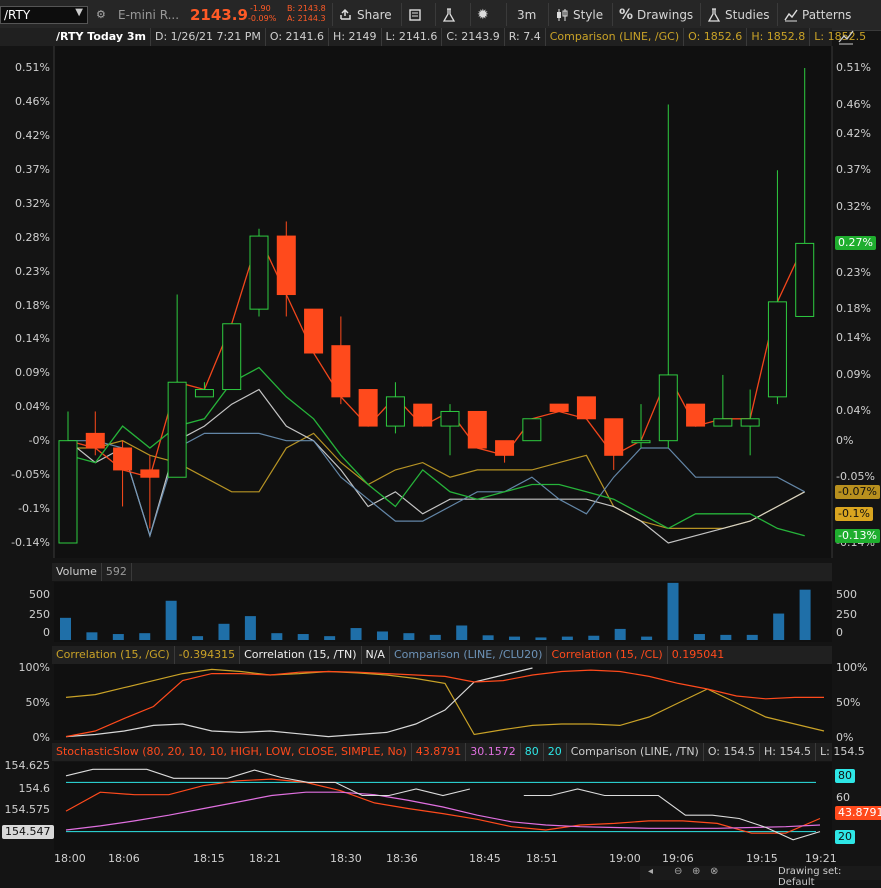 This screenshot has width=881, height=888. Describe the element at coordinates (857, 491) in the screenshot. I see `value-tag: -0.07%` at that location.